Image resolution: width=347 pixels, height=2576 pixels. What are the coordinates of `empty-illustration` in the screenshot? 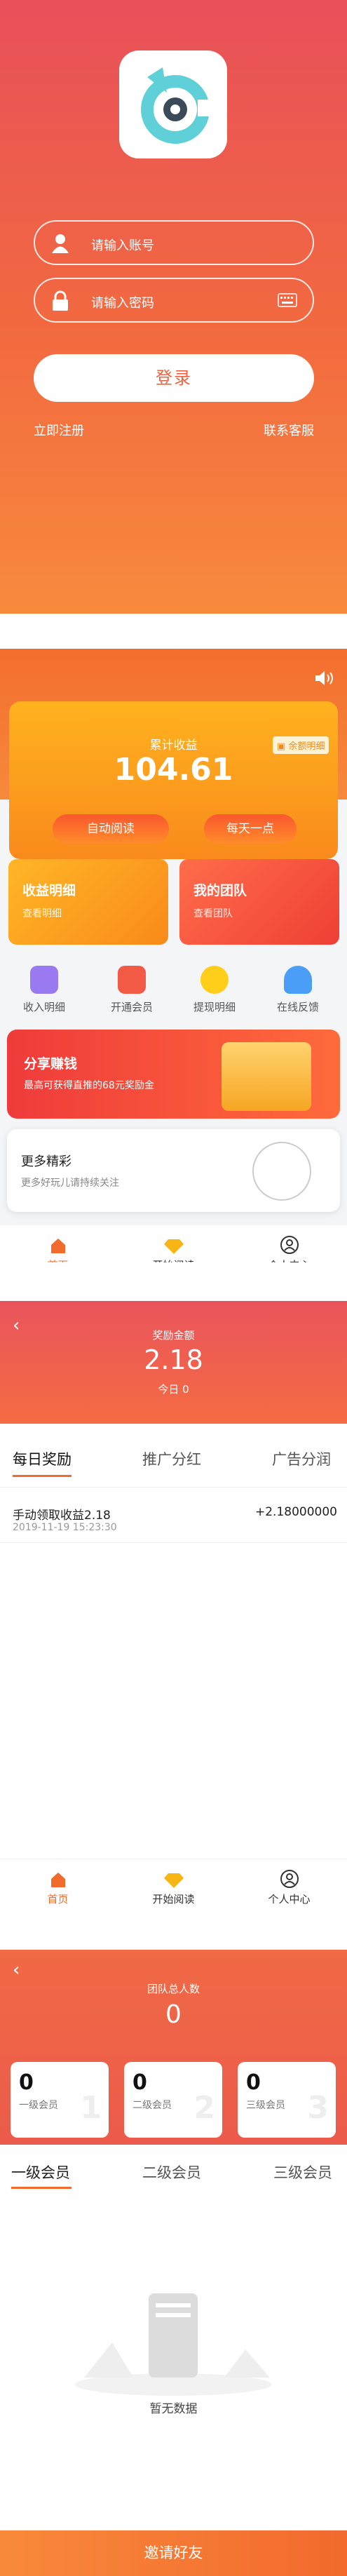 It's located at (173, 2339).